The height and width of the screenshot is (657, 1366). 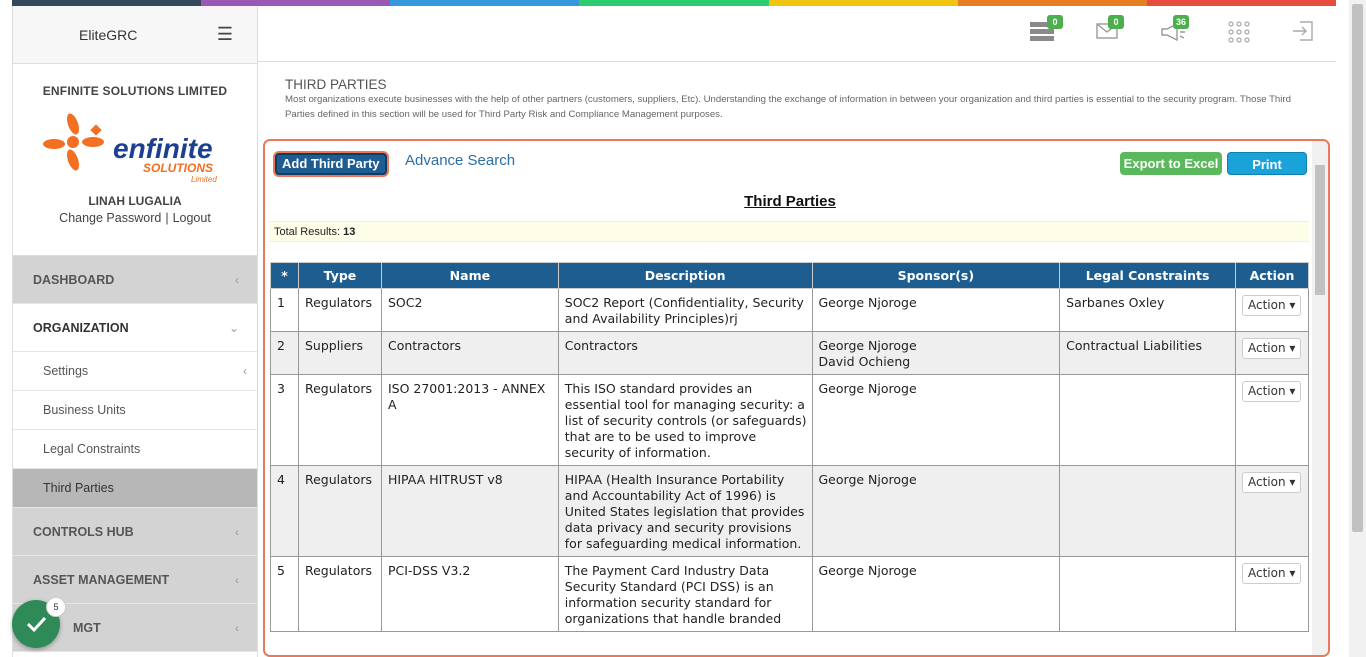 What do you see at coordinates (284, 594) in the screenshot?
I see `cell-num: 5` at bounding box center [284, 594].